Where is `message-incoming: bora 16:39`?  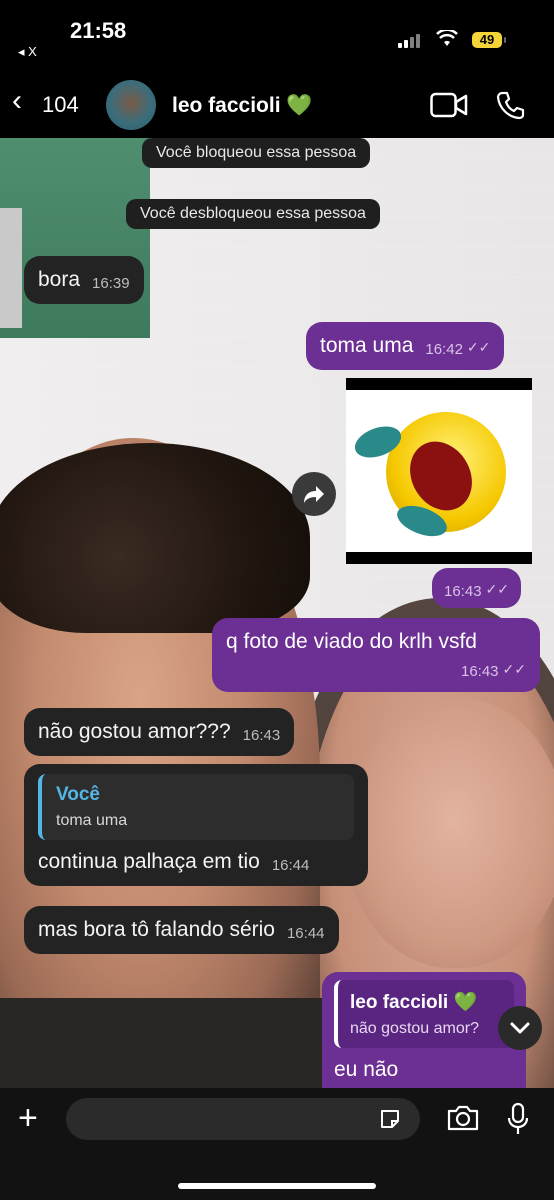
message-incoming: bora 16:39 is located at coordinates (84, 280).